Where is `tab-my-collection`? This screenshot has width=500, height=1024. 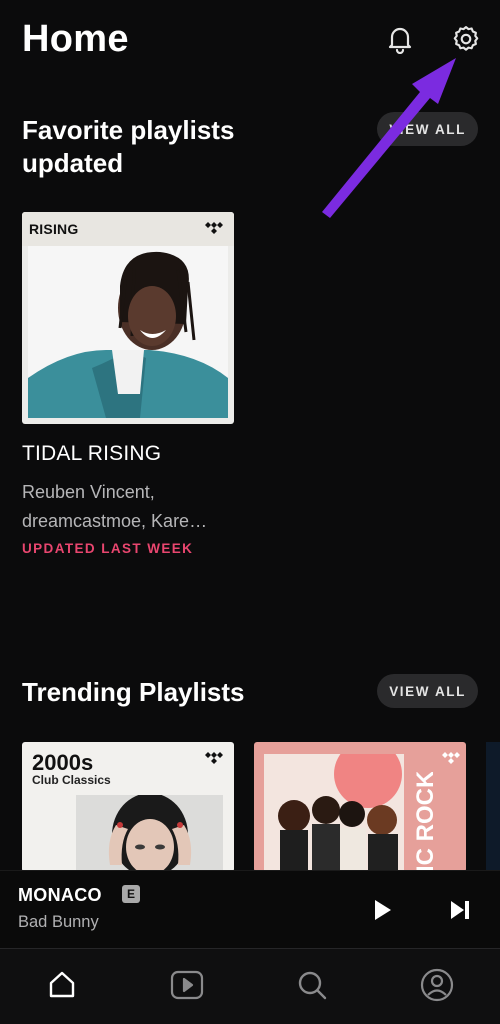 tab-my-collection is located at coordinates (437, 985).